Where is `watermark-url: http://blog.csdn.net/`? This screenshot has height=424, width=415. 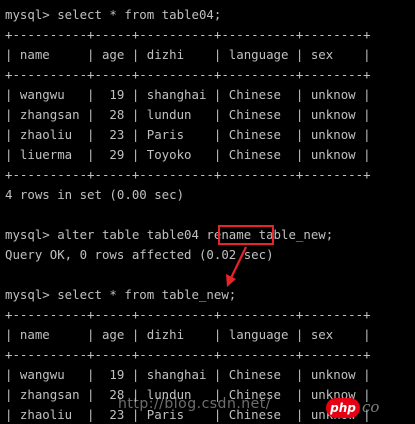
watermark-url: http://blog.csdn.net/ is located at coordinates (194, 404).